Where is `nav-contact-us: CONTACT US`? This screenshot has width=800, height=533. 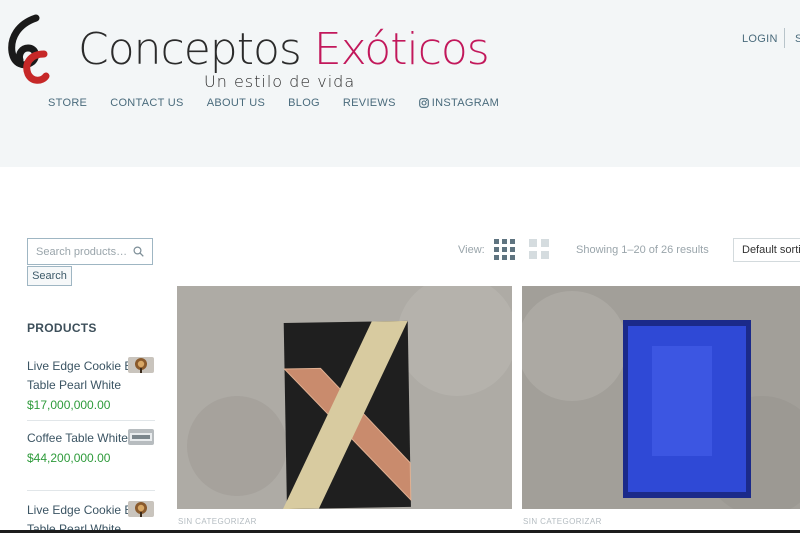 nav-contact-us: CONTACT US is located at coordinates (147, 103).